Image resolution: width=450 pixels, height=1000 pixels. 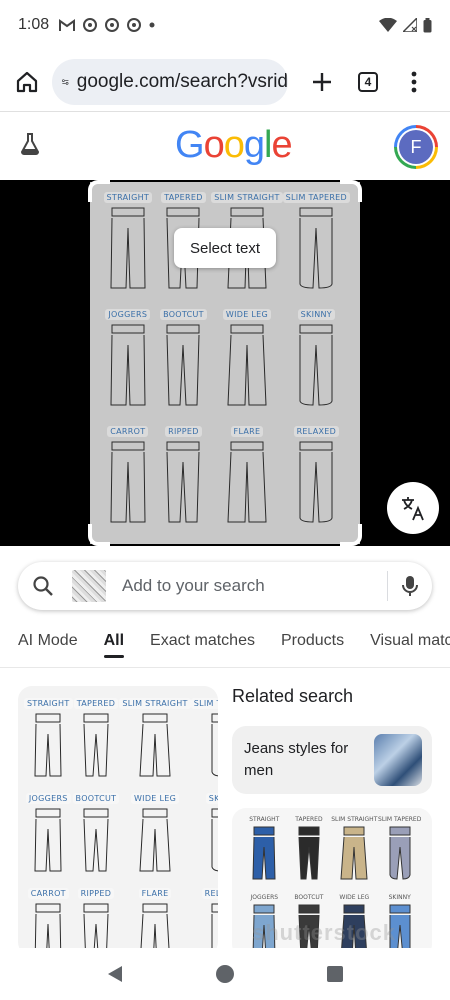 I want to click on pant-style-cell: RIPPED, so click(x=184, y=477).